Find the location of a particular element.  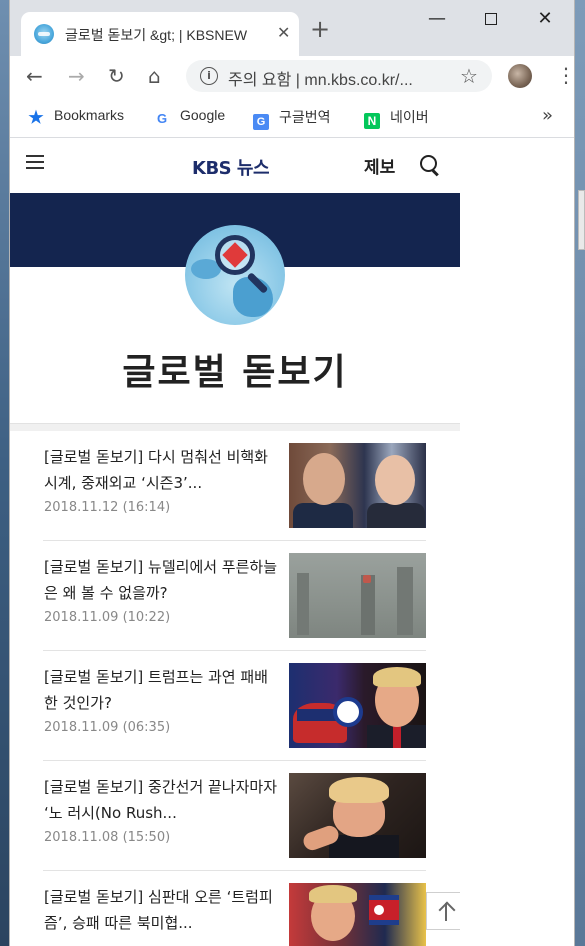

bookmark-naver: N 네이버 is located at coordinates (396, 118).